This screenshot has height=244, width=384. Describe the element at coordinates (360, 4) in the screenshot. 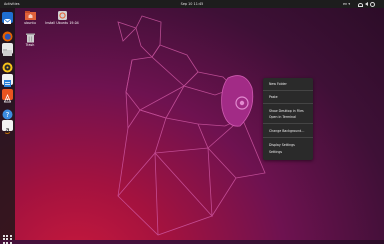

I see `network-icon` at that location.